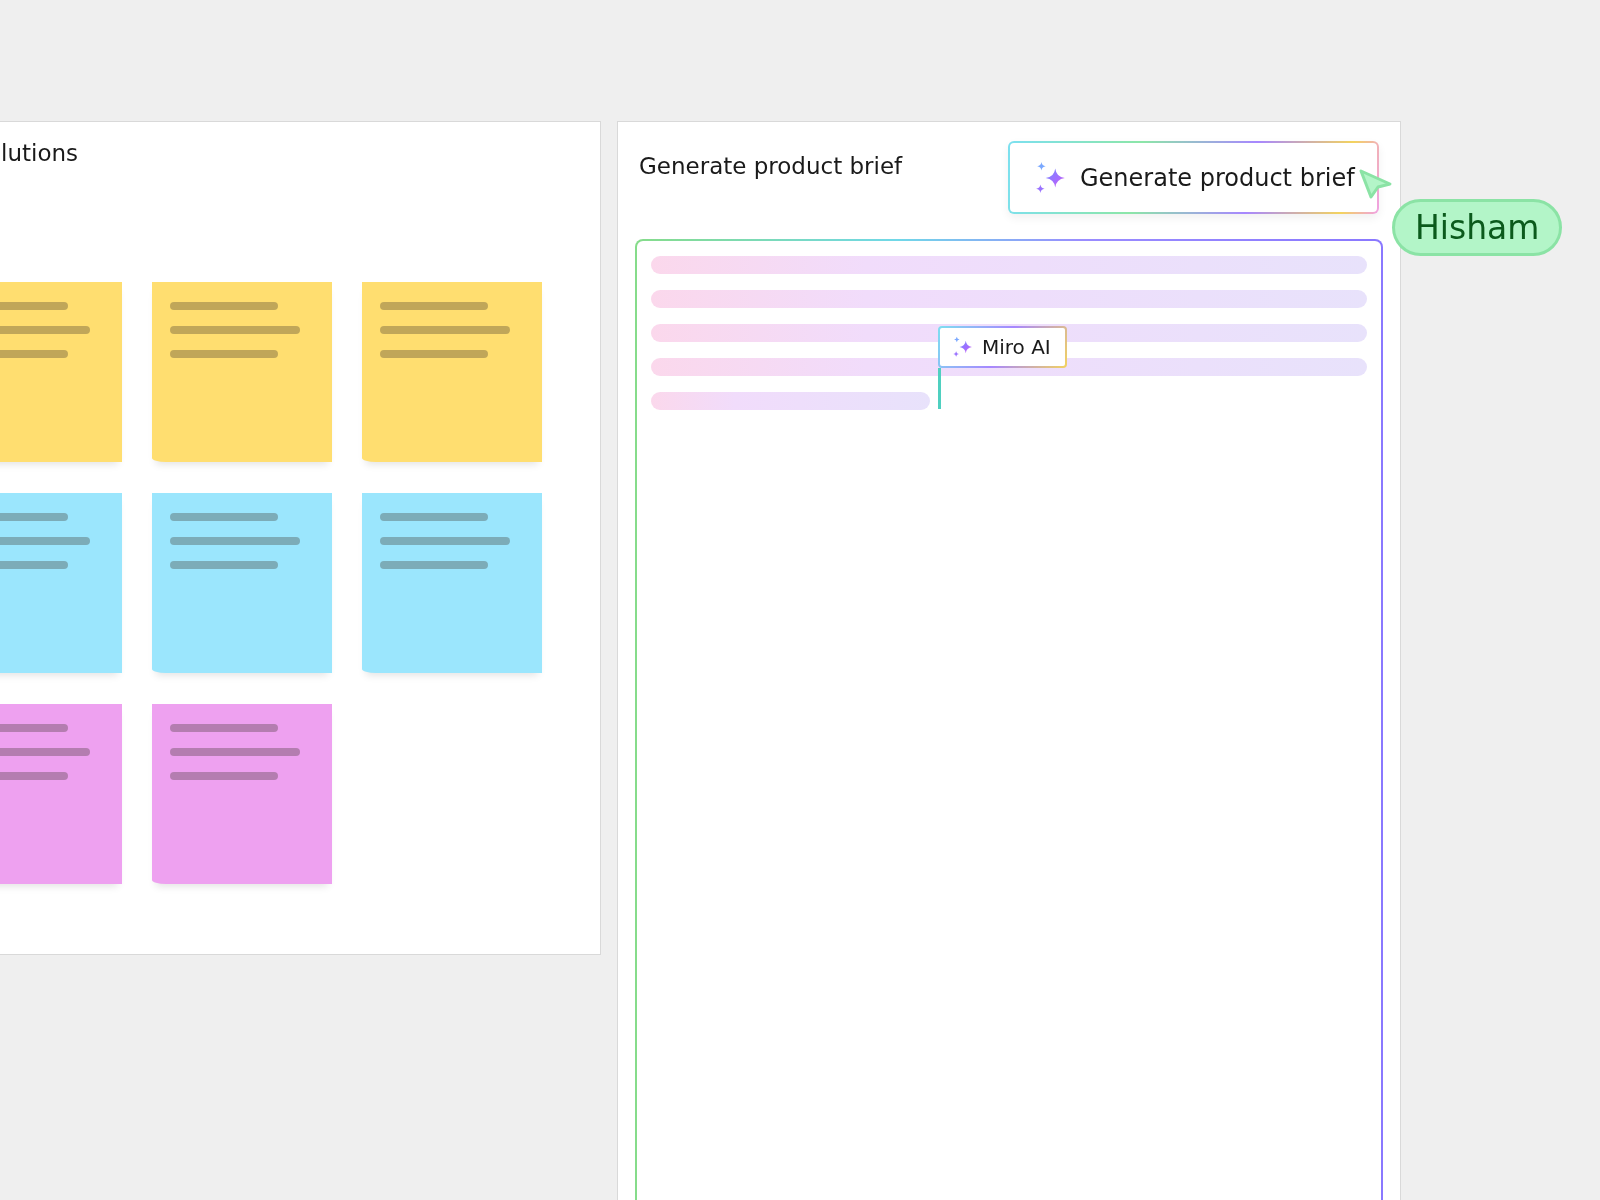 Image resolution: width=1600 pixels, height=1200 pixels. I want to click on frame-title: Generate product brief, so click(770, 165).